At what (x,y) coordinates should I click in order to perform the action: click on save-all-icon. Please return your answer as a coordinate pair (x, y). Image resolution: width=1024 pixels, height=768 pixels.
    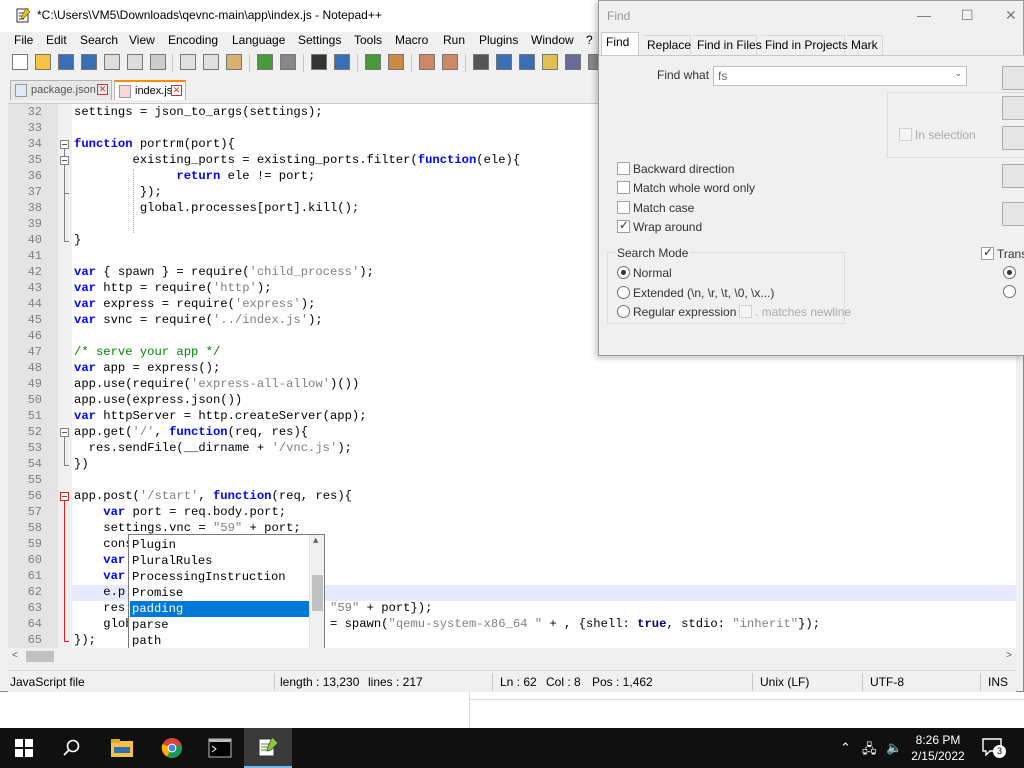
    Looking at the image, I should click on (89, 62).